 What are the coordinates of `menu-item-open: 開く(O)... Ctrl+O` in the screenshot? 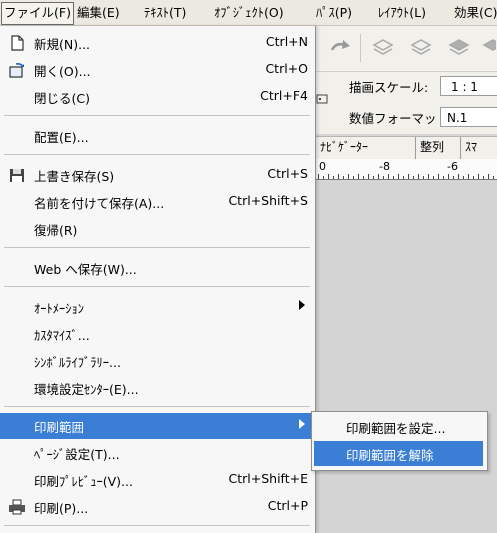 It's located at (157, 70).